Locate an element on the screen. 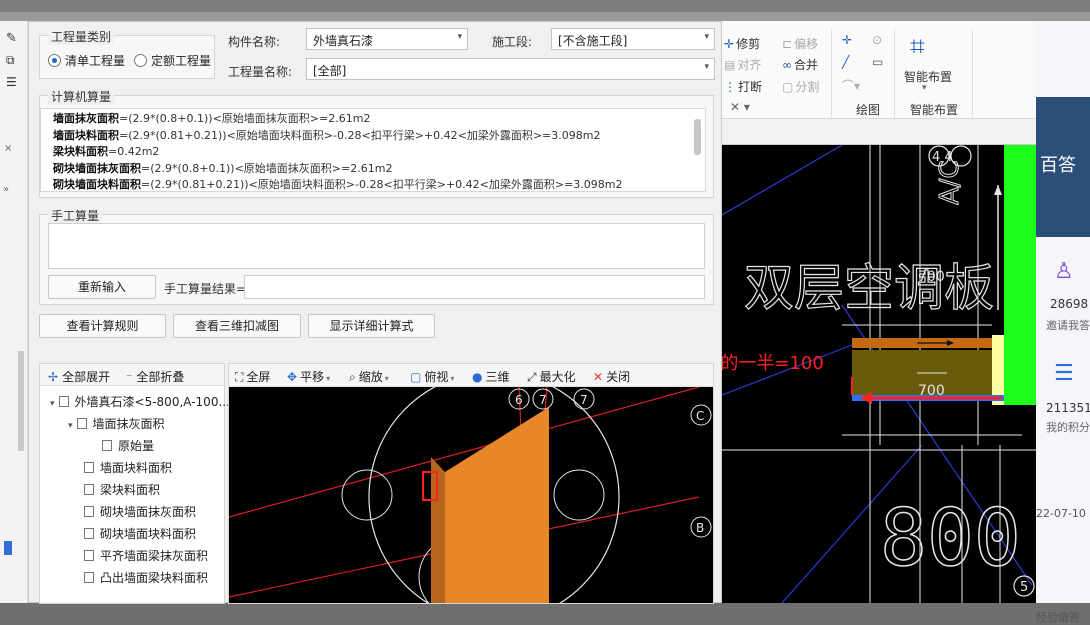  circle-icon: ⊙ is located at coordinates (877, 40).